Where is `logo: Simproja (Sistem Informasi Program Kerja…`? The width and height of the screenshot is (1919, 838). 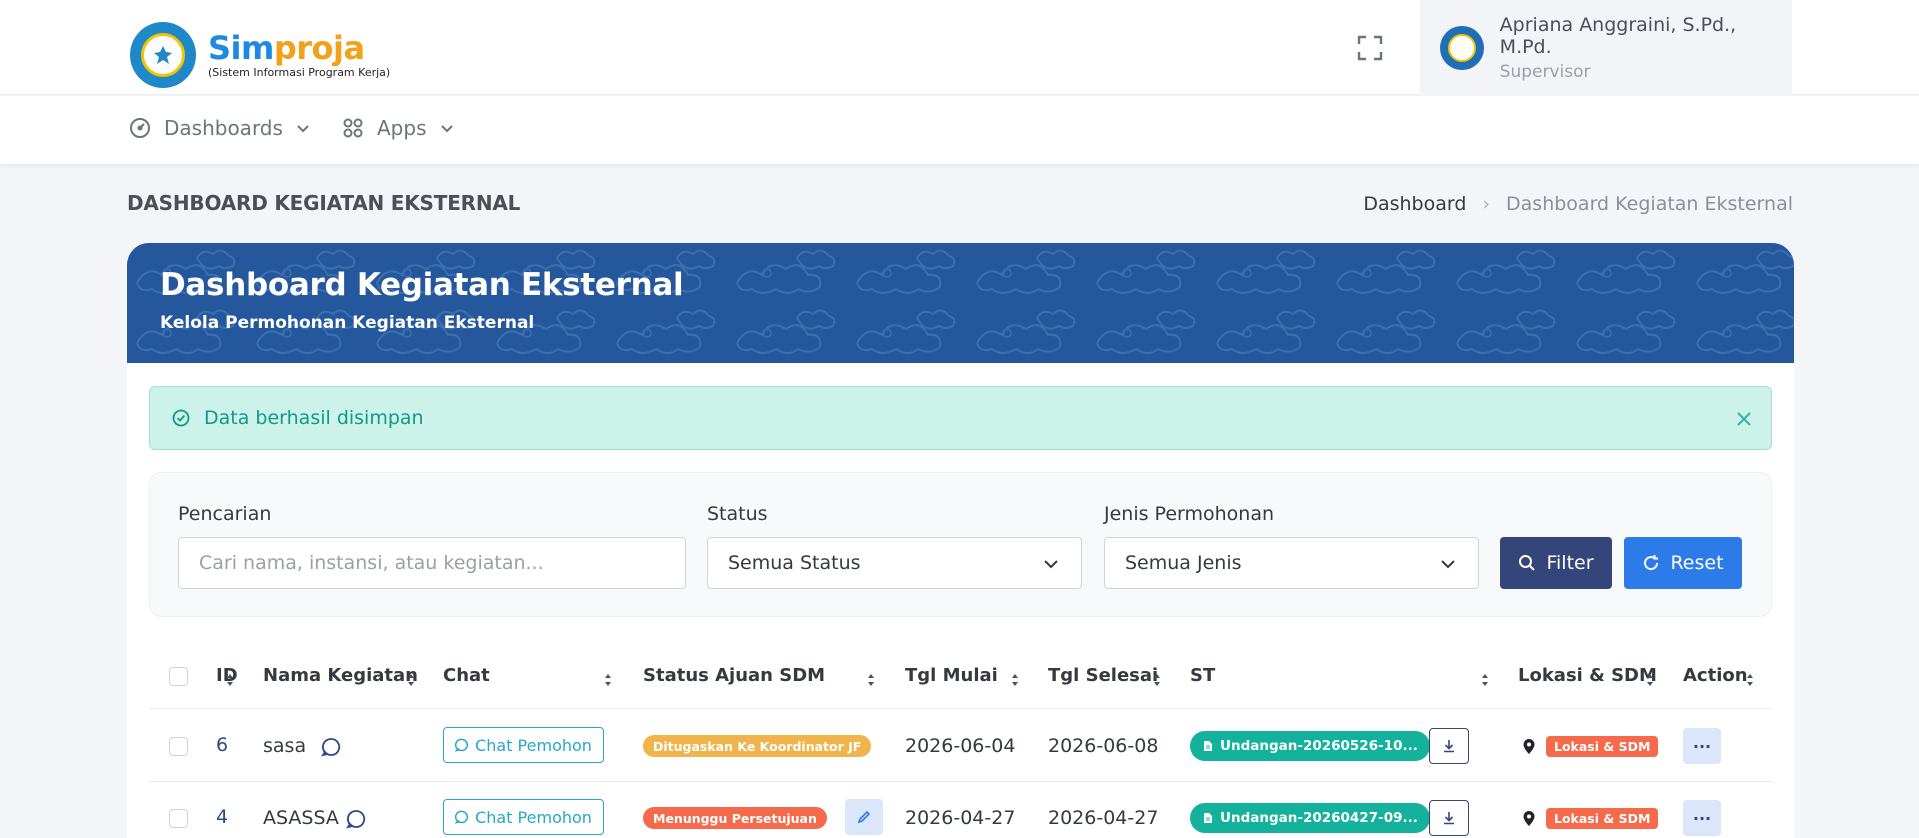 logo: Simproja (Sistem Informasi Program Kerja… is located at coordinates (260, 55).